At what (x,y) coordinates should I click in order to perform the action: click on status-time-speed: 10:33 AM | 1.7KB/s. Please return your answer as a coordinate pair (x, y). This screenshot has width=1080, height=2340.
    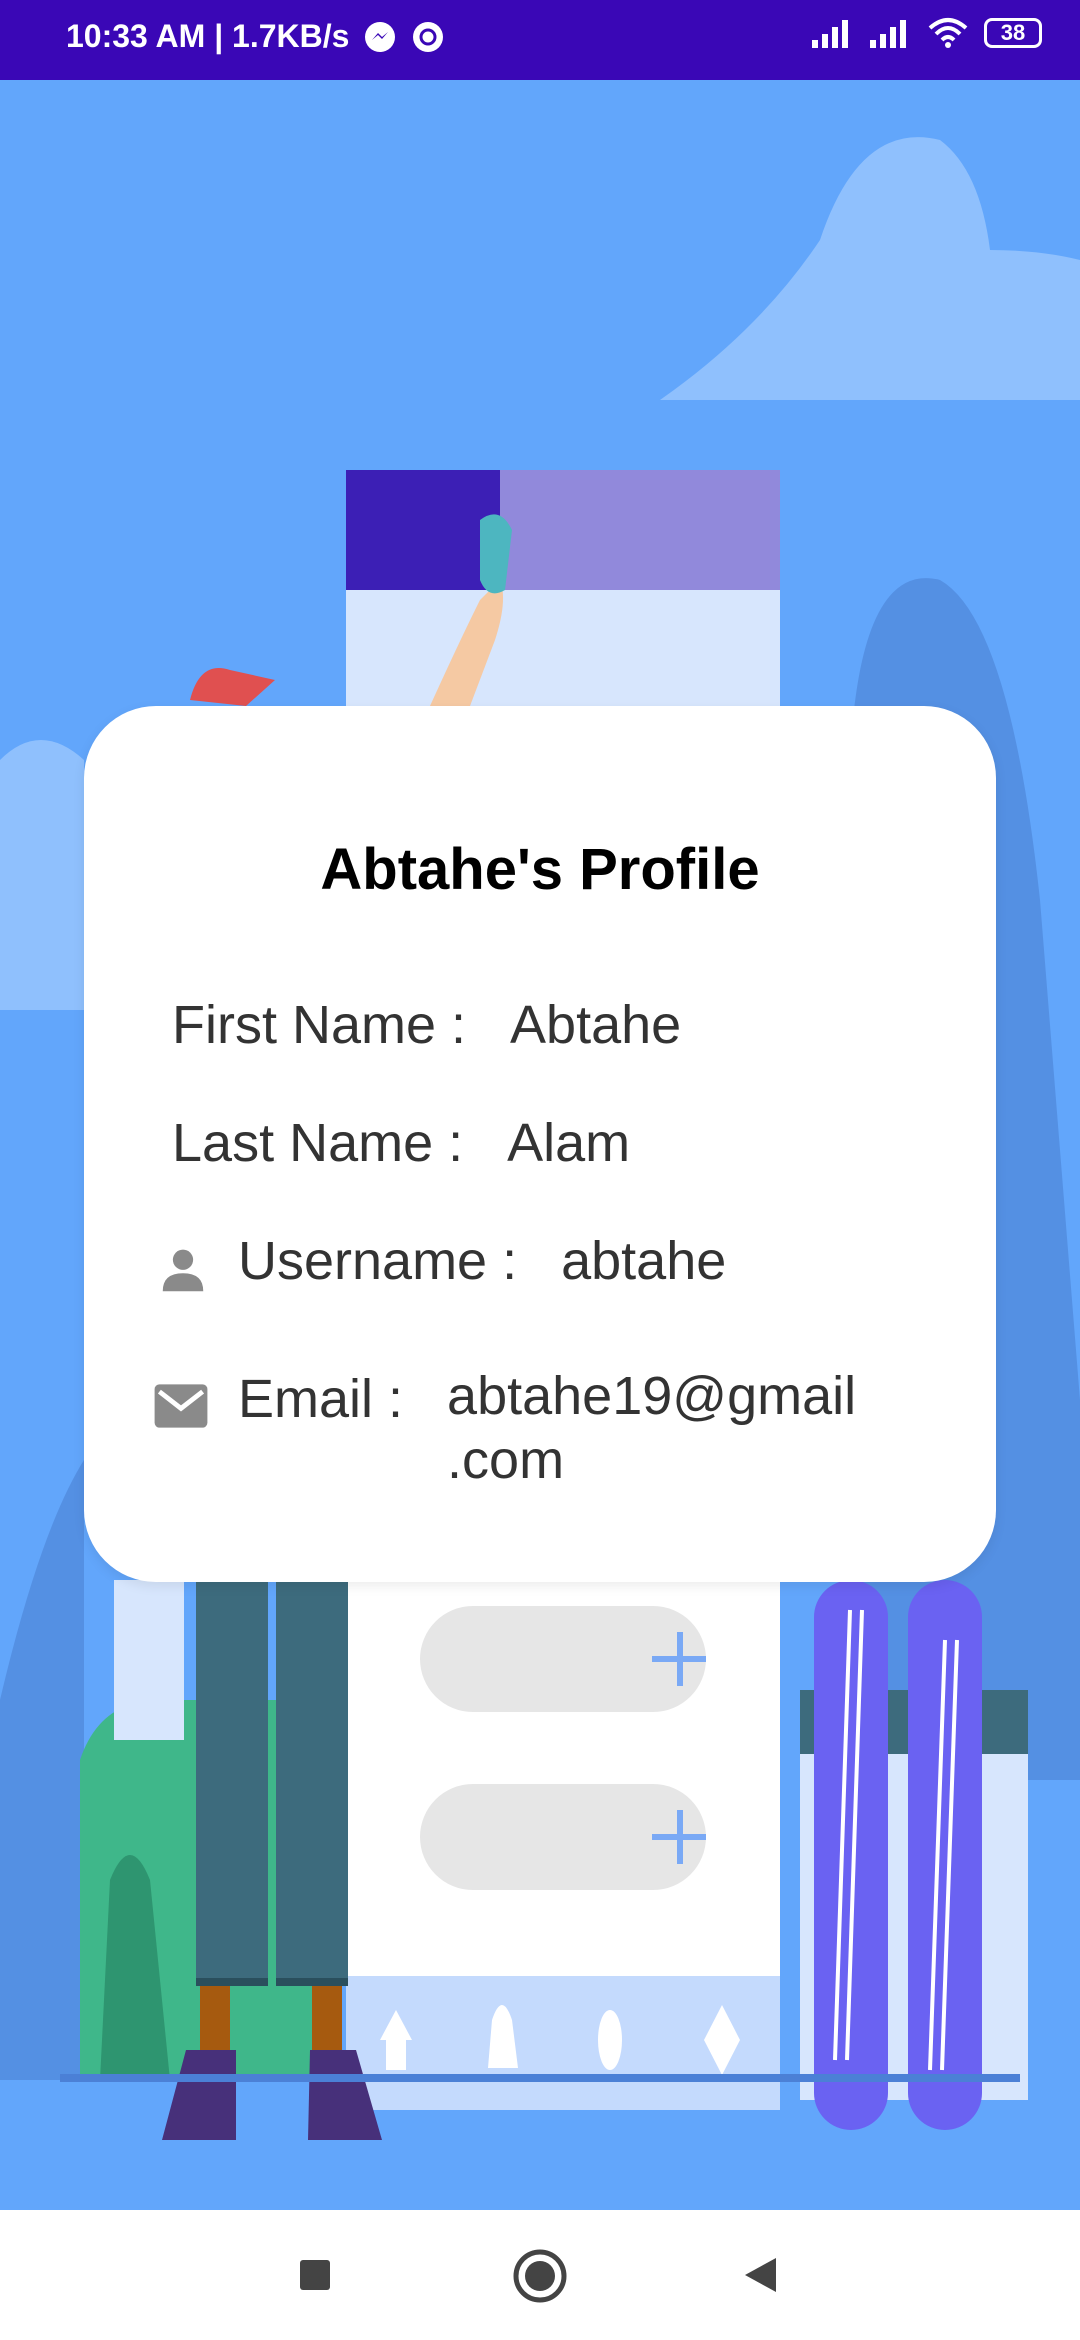
    Looking at the image, I should click on (208, 36).